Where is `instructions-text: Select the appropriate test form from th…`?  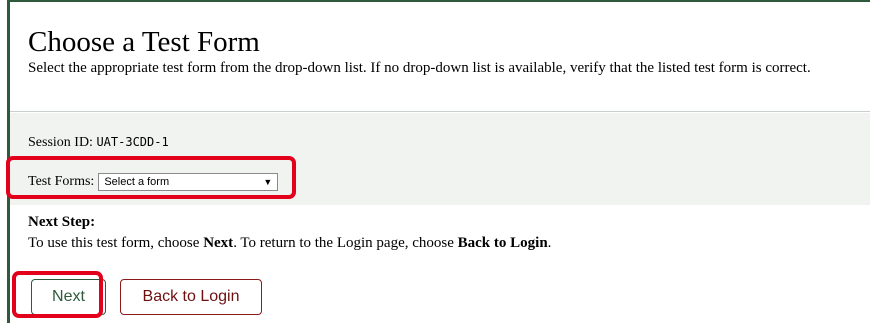
instructions-text: Select the appropriate test form from th… is located at coordinates (419, 68).